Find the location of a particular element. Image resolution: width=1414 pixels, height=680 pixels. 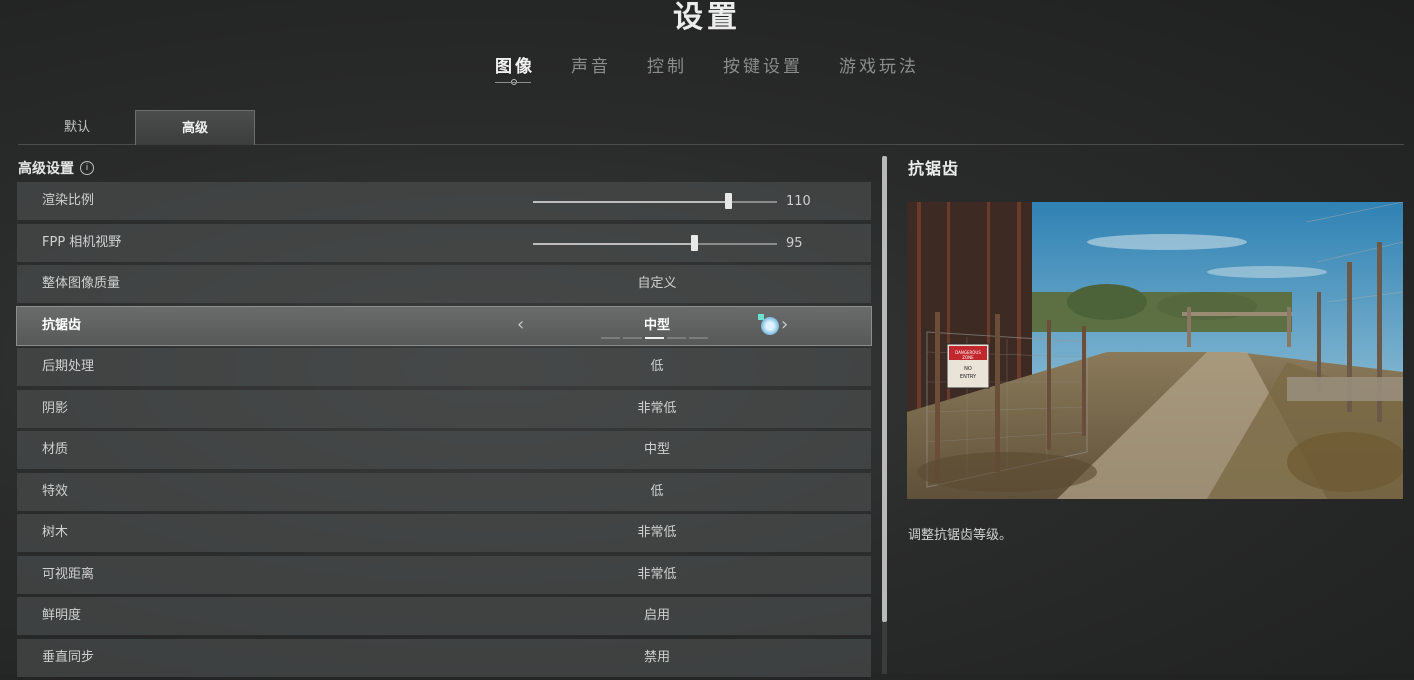

scrollbar is located at coordinates (884, 415).